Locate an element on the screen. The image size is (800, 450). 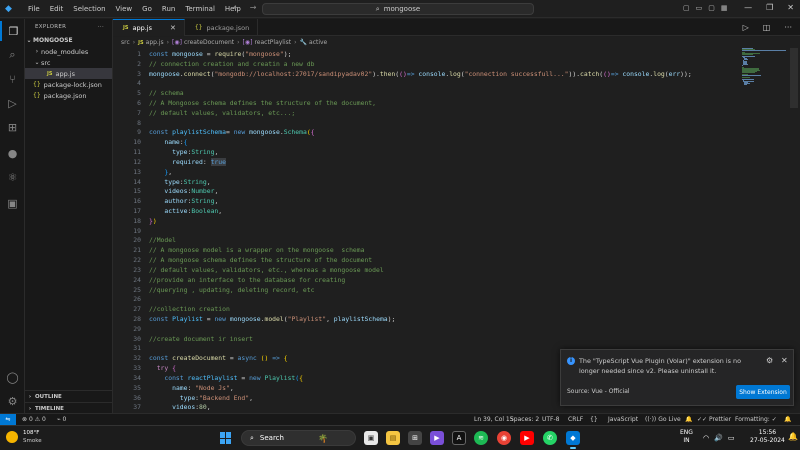
toggle-secondary-sidebar-icon: ▢ is located at coordinates (711, 8).